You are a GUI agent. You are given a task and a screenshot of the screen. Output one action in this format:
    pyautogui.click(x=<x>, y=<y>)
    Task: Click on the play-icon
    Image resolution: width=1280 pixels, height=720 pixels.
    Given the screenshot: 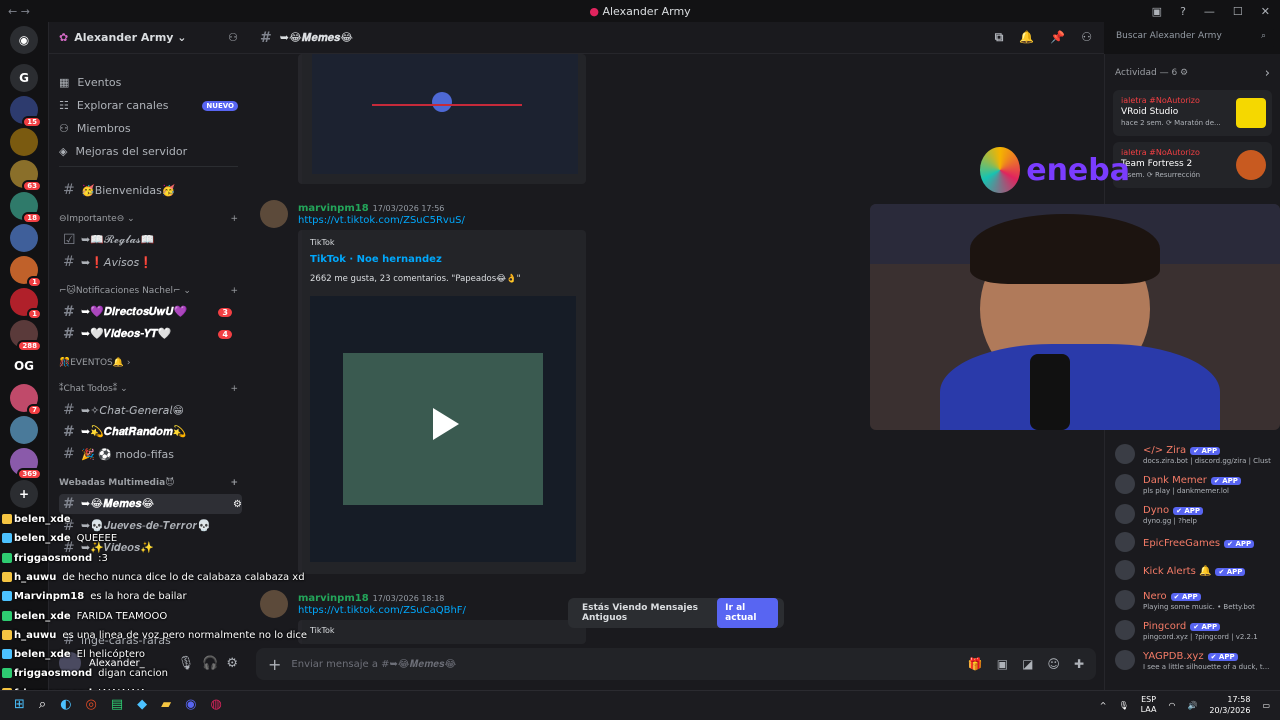 What is the action you would take?
    pyautogui.click(x=443, y=424)
    